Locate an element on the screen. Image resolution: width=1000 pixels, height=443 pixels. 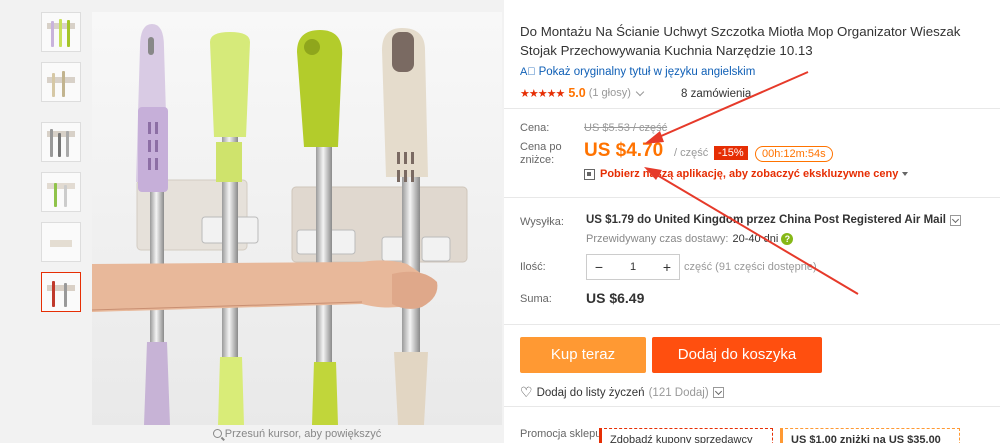
discount-badge: -15% is located at coordinates (731, 153).